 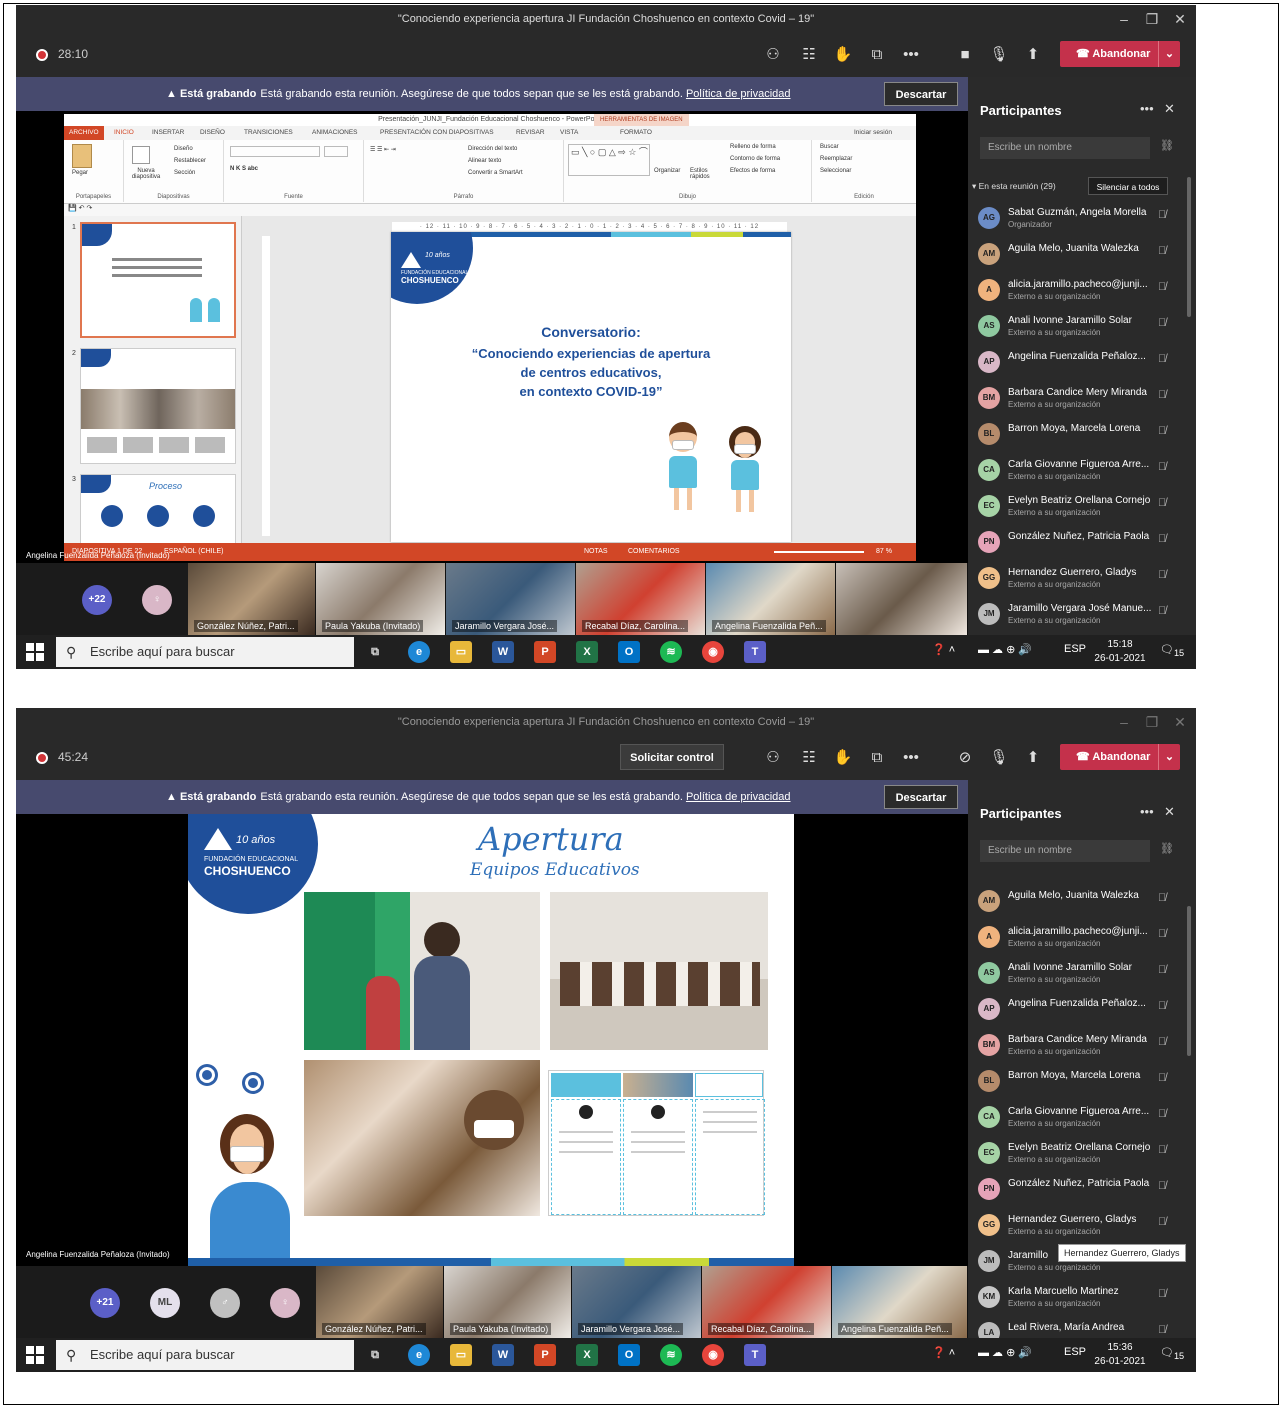 What do you see at coordinates (82, 156) in the screenshot?
I see `paste-icon` at bounding box center [82, 156].